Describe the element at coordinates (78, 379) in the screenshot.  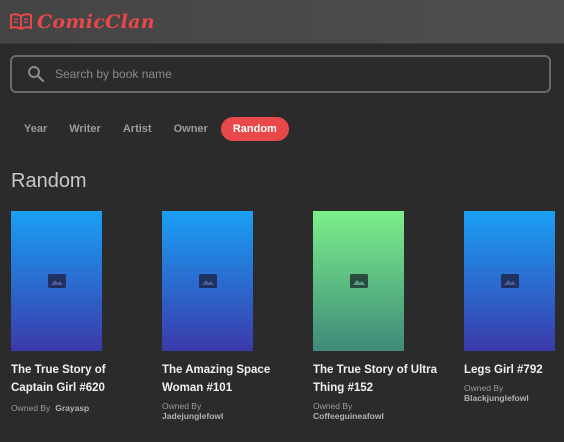
I see `book-title: The True Story of Captain Girl #620` at that location.